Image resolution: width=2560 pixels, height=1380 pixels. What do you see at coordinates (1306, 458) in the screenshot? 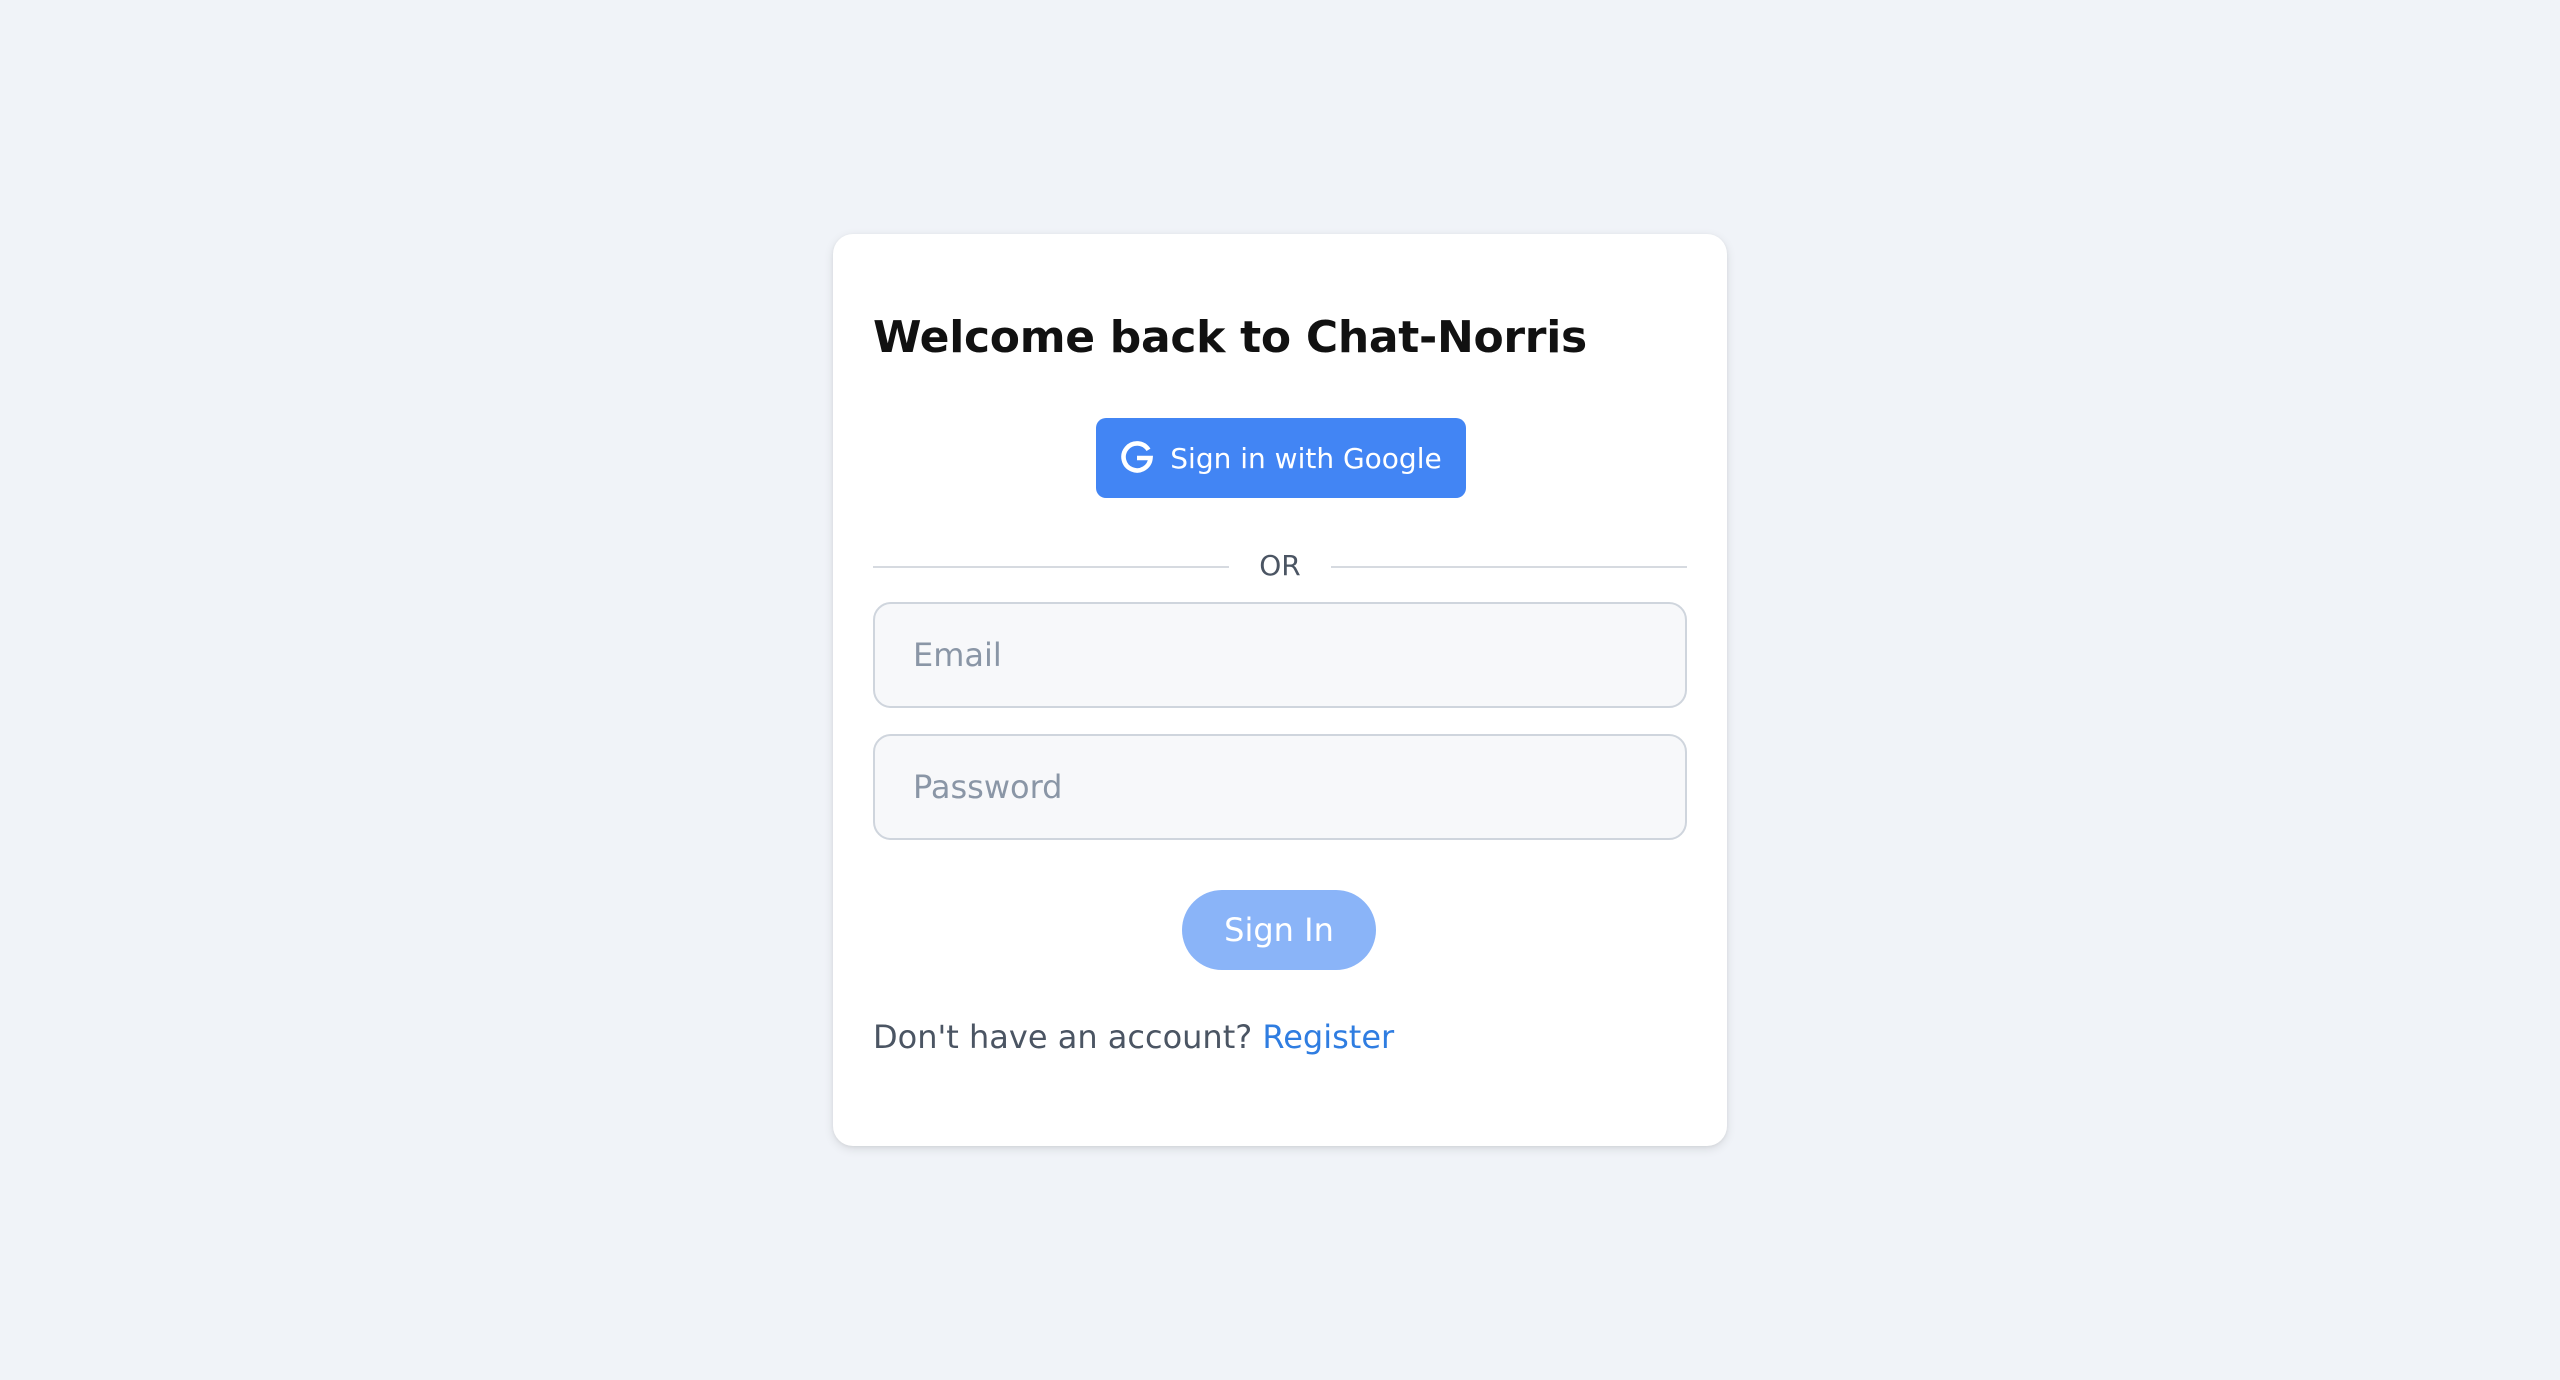
I see `google-signin-label: Sign in with Google` at bounding box center [1306, 458].